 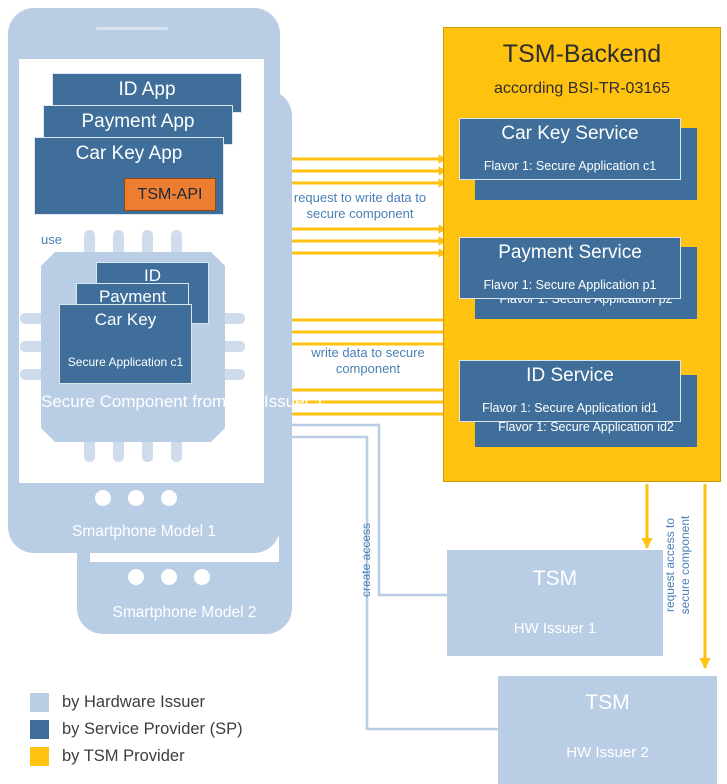 I want to click on tsm-backend-subtitle: according BSI-TR-03165, so click(x=582, y=88).